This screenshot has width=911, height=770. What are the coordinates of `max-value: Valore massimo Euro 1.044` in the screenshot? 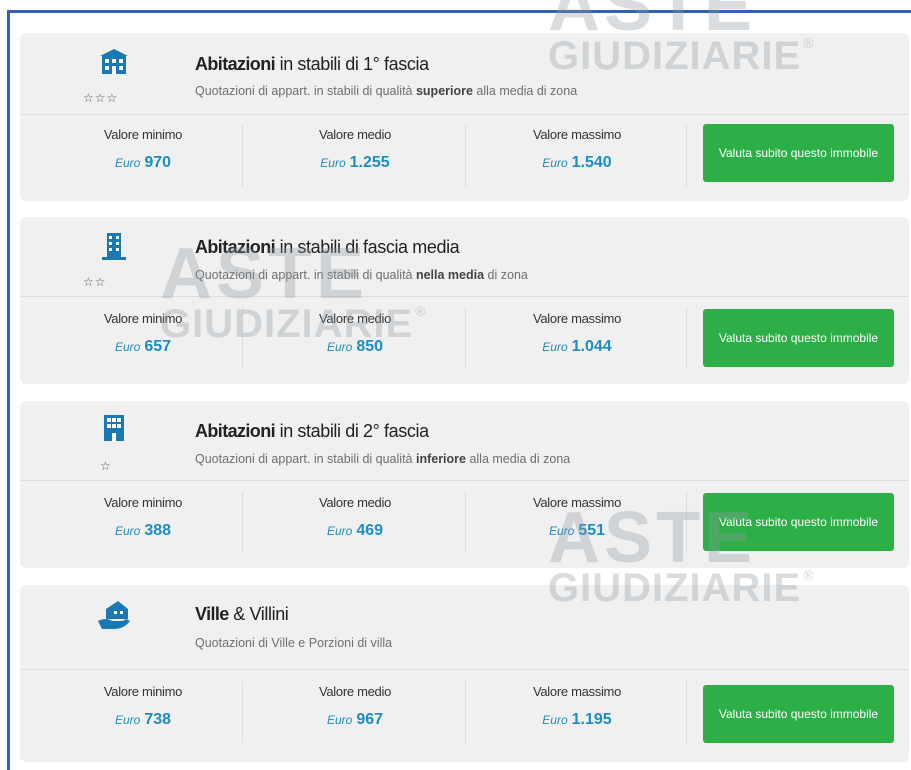 It's located at (577, 333).